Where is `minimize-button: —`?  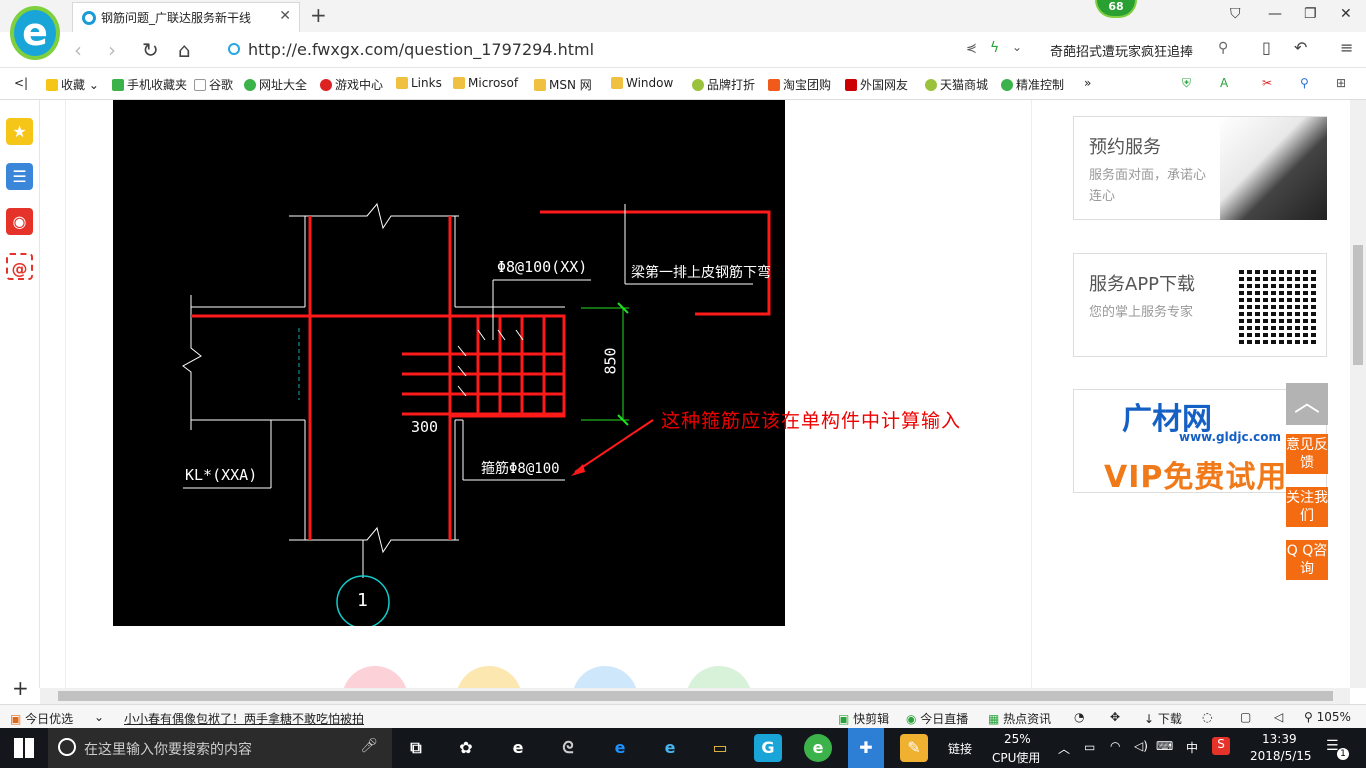 minimize-button: — is located at coordinates (1275, 14).